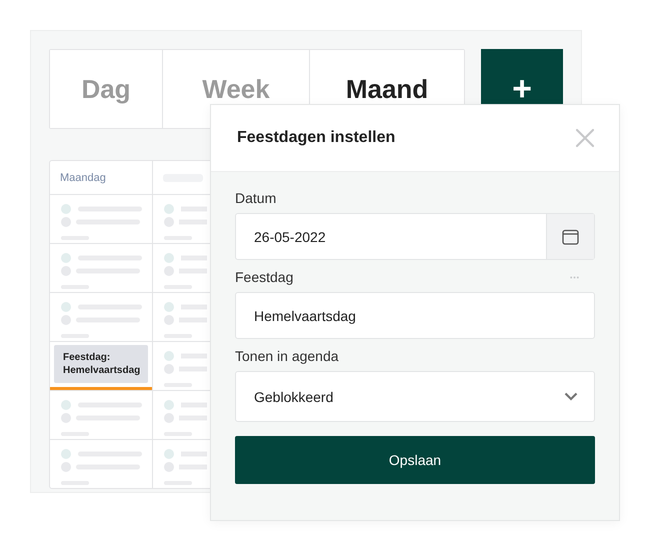  What do you see at coordinates (287, 356) in the screenshot?
I see `field-label: Tonen in agenda` at bounding box center [287, 356].